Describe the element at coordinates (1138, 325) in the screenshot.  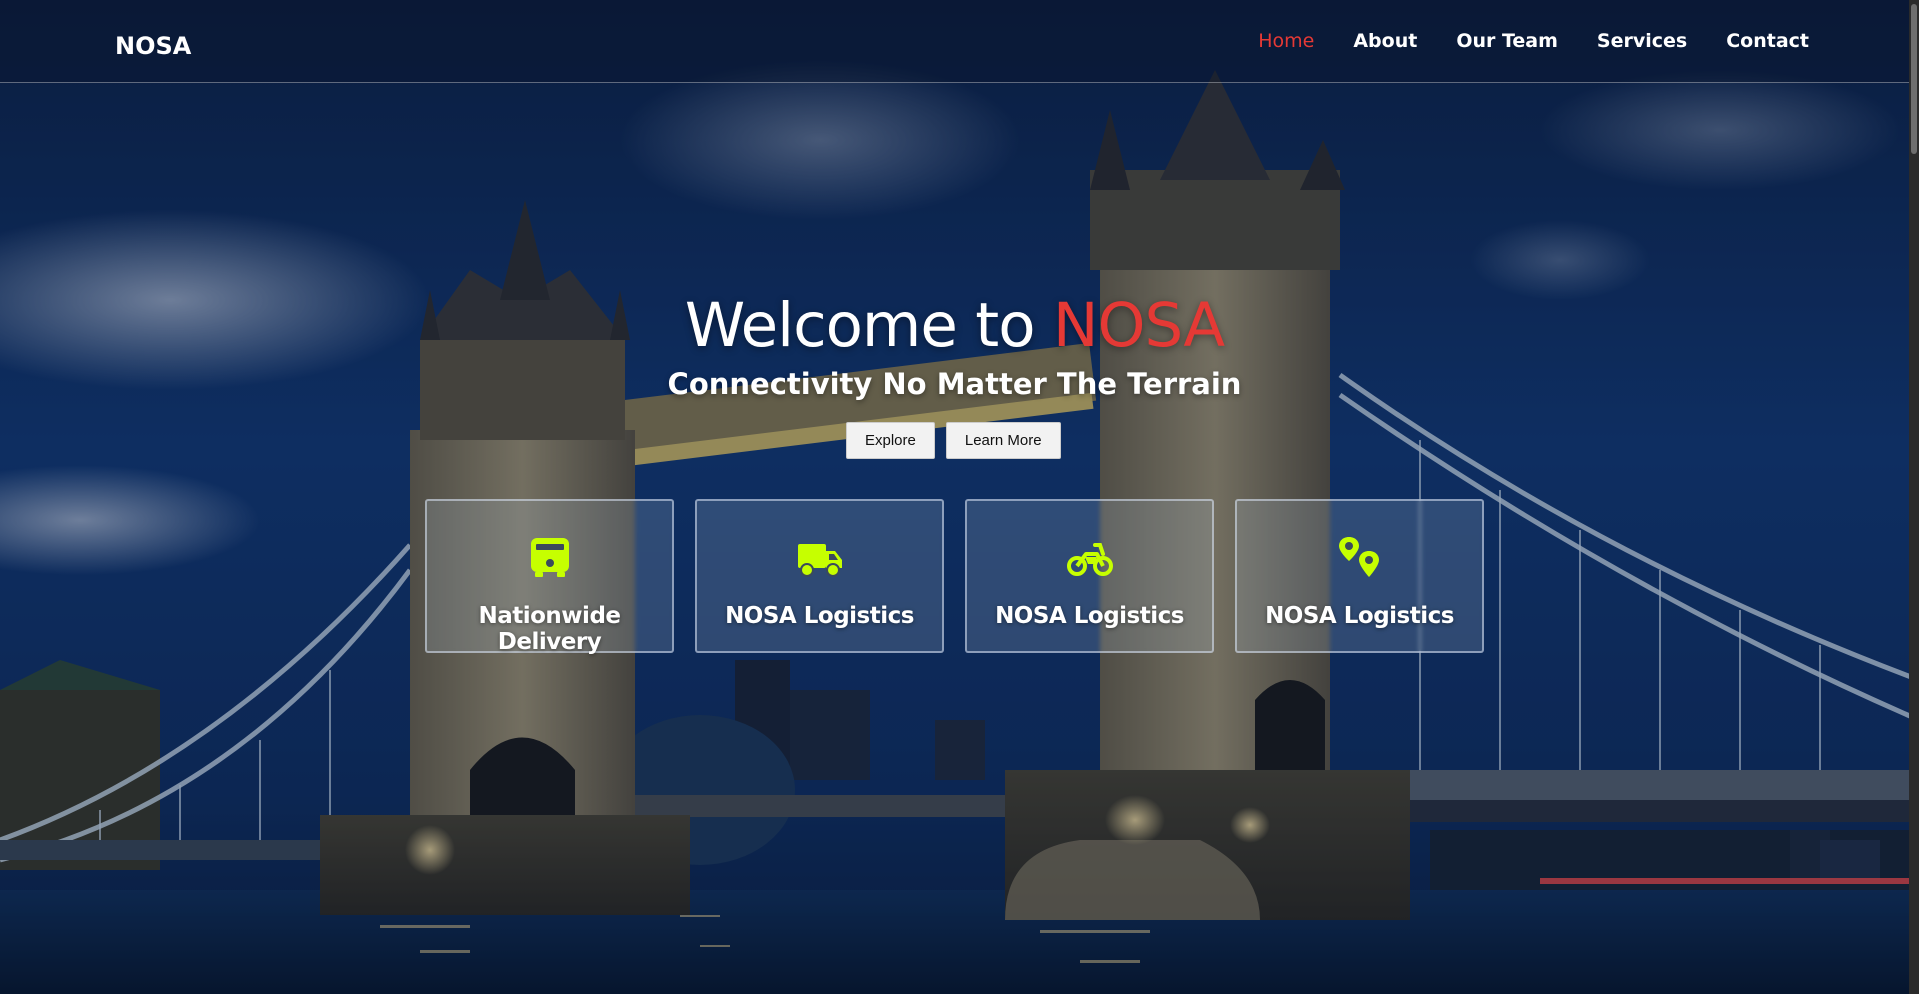
I see `hero-title-accent: NOSA` at that location.